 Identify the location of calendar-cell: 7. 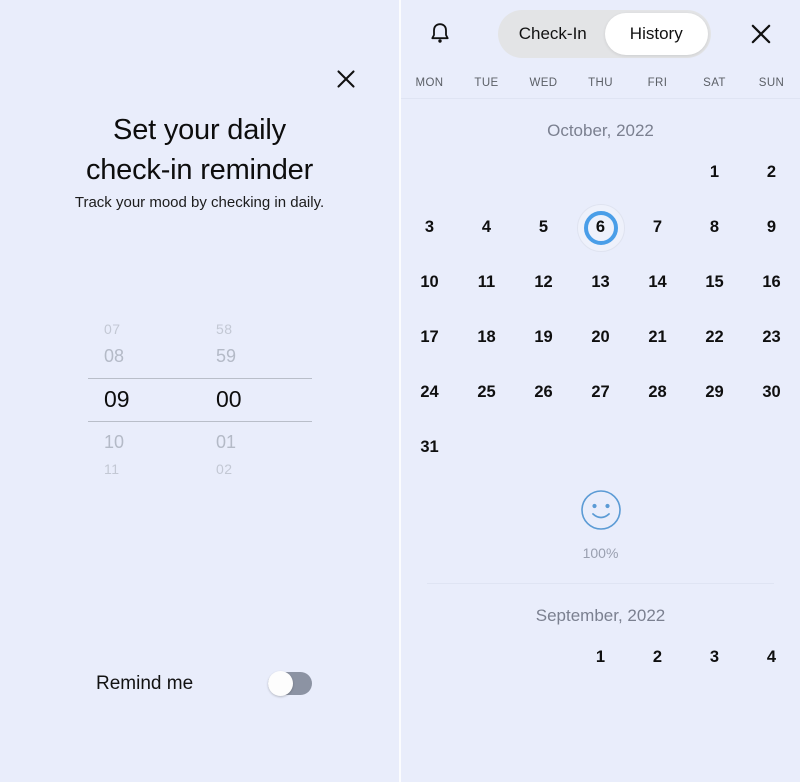
(657, 227).